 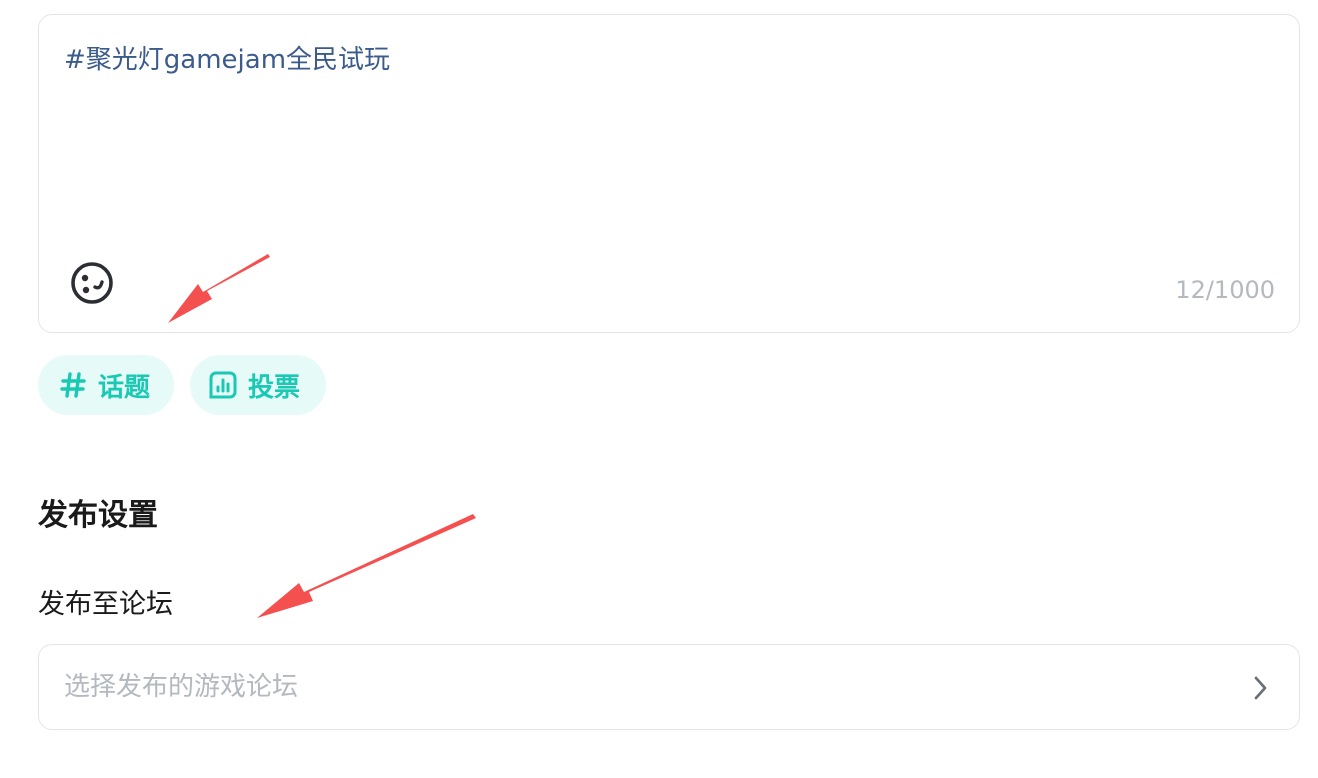 What do you see at coordinates (366, 566) in the screenshot?
I see `annotation-arrow-forum` at bounding box center [366, 566].